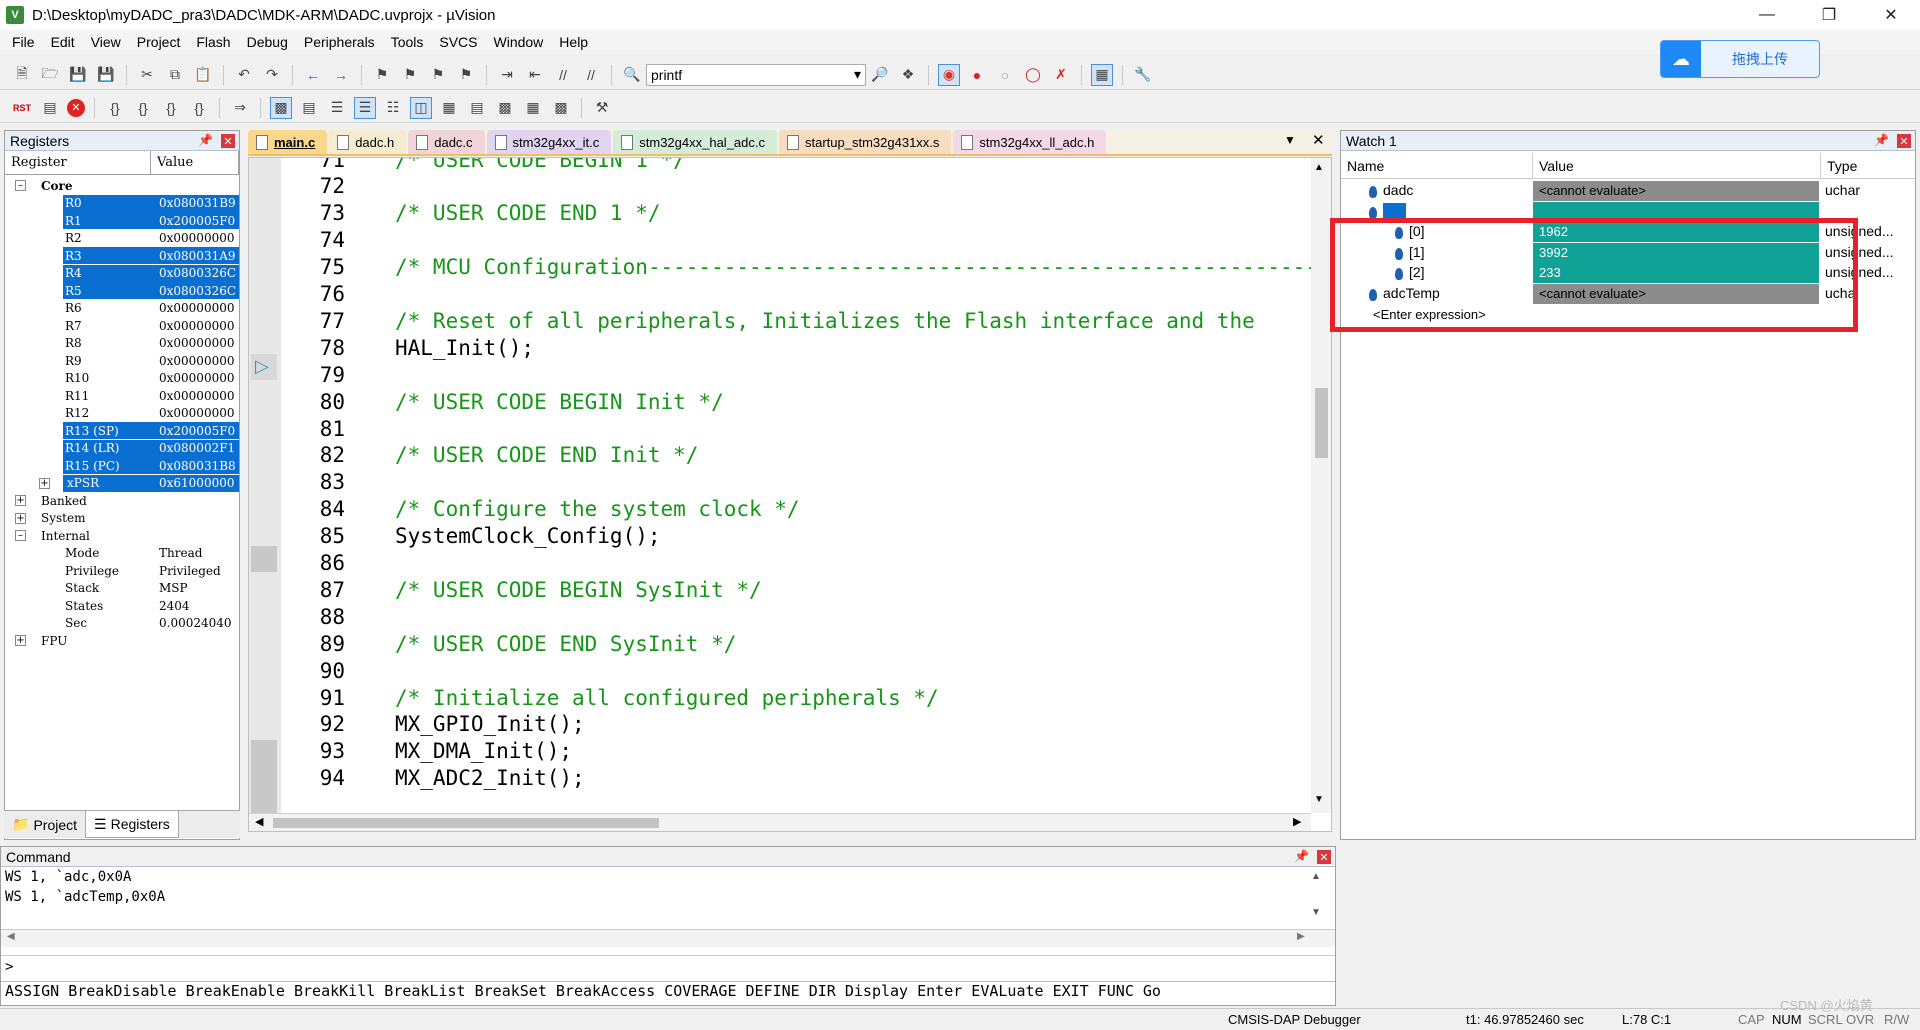 Image resolution: width=1920 pixels, height=1030 pixels. Describe the element at coordinates (122, 290) in the screenshot. I see `register-row: R5 0x0800326C` at that location.